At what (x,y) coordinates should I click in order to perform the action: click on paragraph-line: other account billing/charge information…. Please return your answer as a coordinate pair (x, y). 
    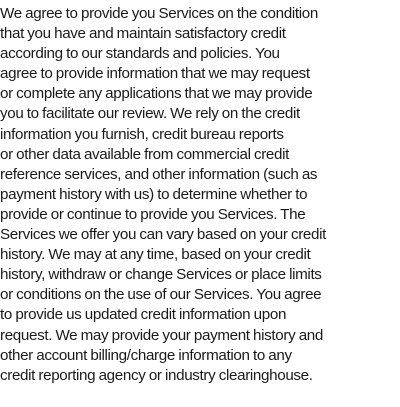
    Looking at the image, I should click on (146, 355).